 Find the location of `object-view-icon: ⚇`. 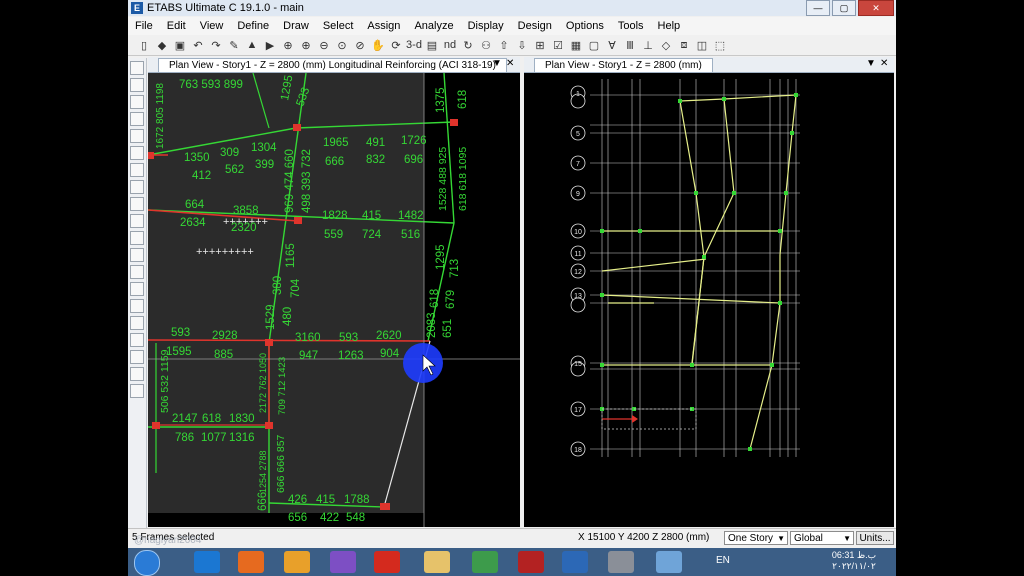

object-view-icon: ⚇ is located at coordinates (486, 45).